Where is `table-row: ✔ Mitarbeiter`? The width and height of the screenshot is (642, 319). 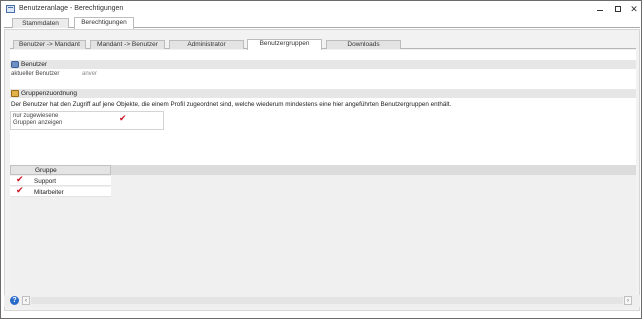
table-row: ✔ Mitarbeiter is located at coordinates (60, 191).